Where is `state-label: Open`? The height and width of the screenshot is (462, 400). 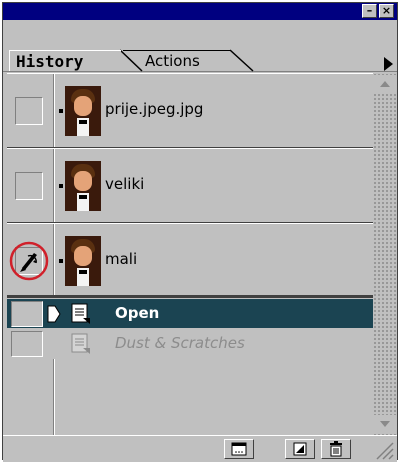 state-label: Open is located at coordinates (137, 313).